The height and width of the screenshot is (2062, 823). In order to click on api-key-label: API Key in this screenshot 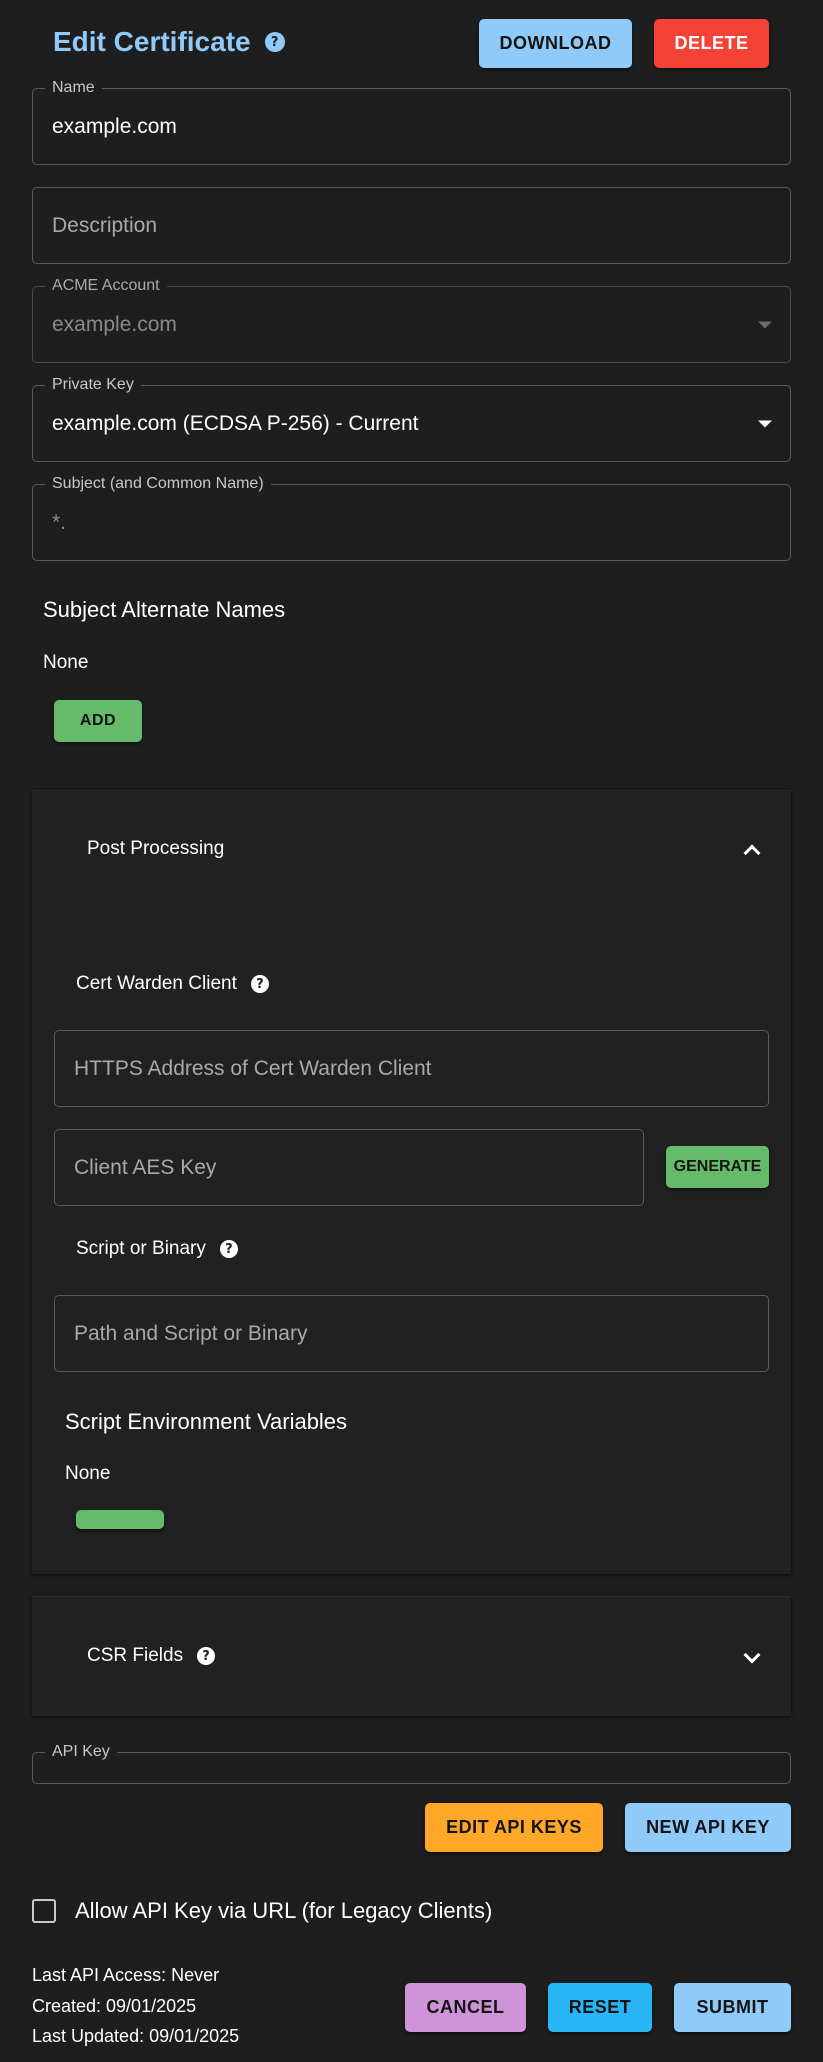, I will do `click(81, 1752)`.